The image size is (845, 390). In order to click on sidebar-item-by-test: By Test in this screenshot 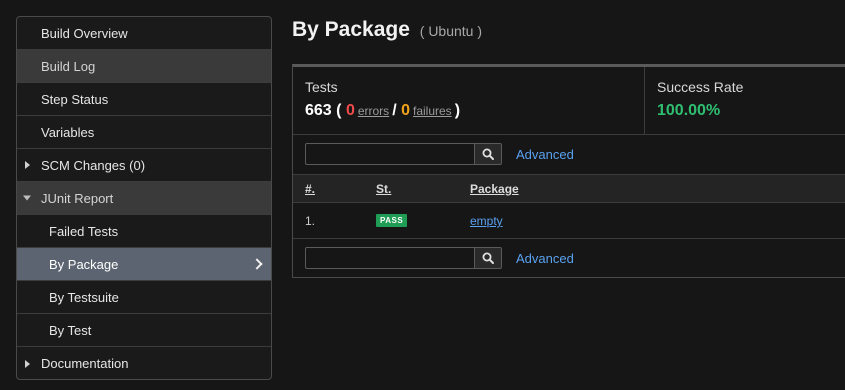, I will do `click(144, 330)`.